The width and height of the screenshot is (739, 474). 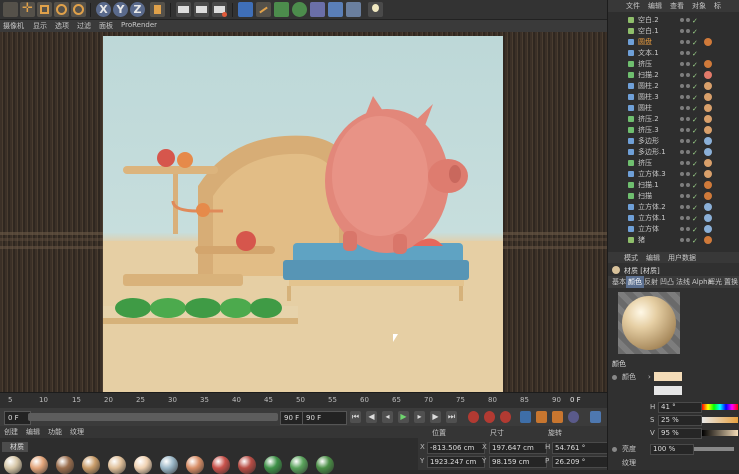 I want to click on om-menu-view: 查看, so click(x=677, y=6).